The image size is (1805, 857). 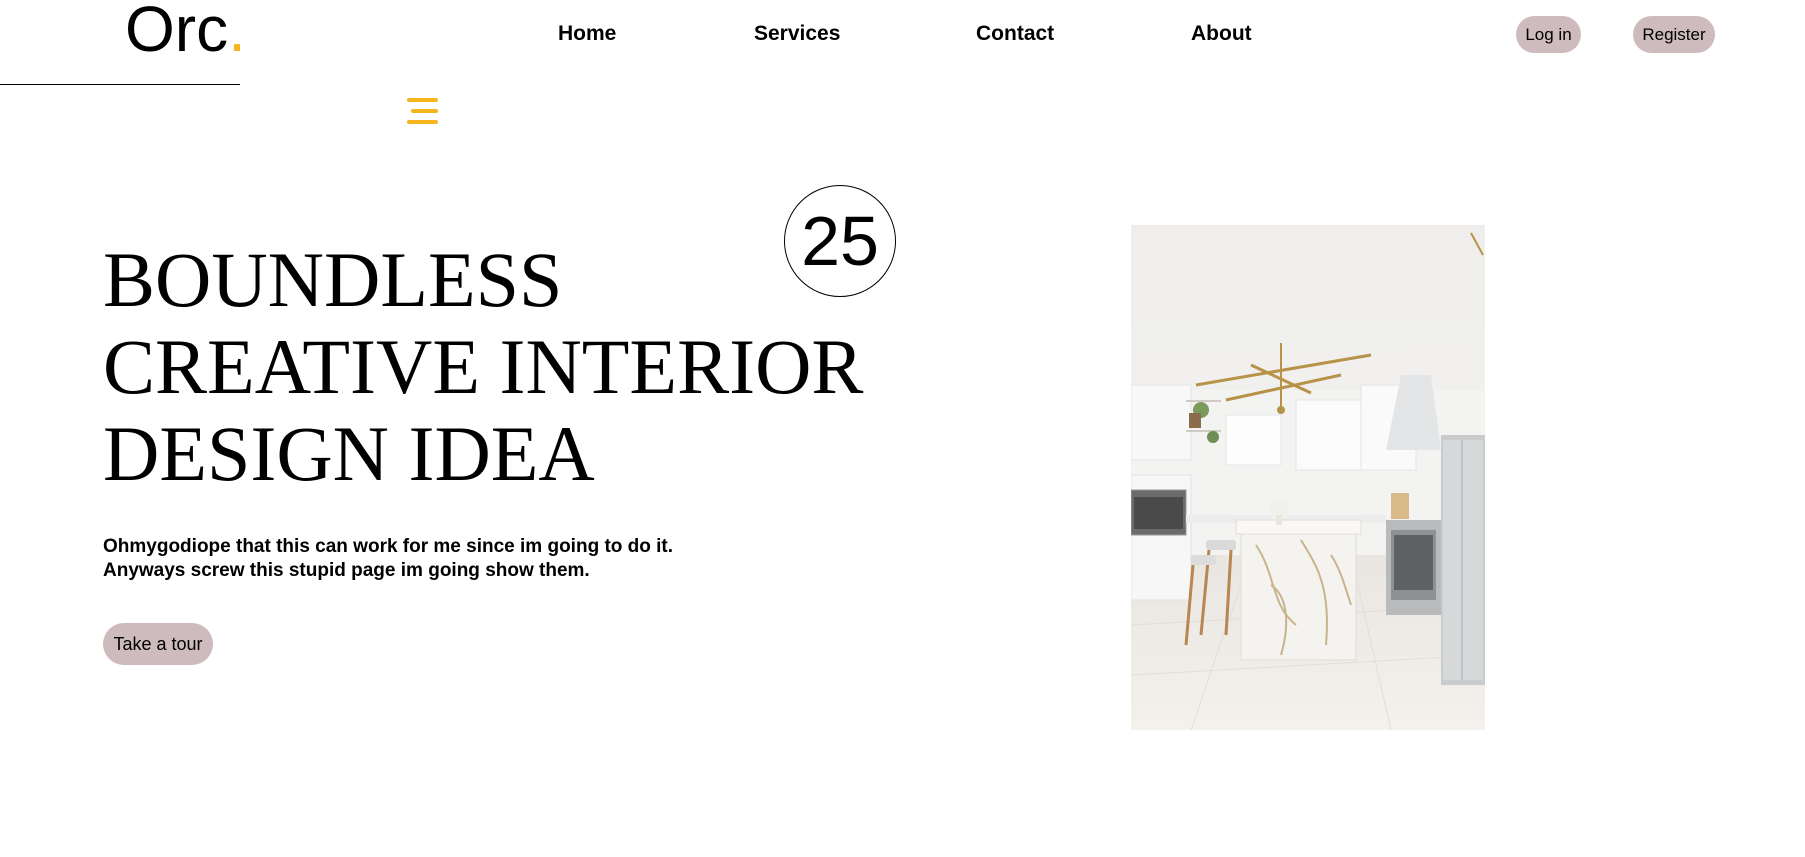 What do you see at coordinates (1674, 34) in the screenshot?
I see `register-button: Register` at bounding box center [1674, 34].